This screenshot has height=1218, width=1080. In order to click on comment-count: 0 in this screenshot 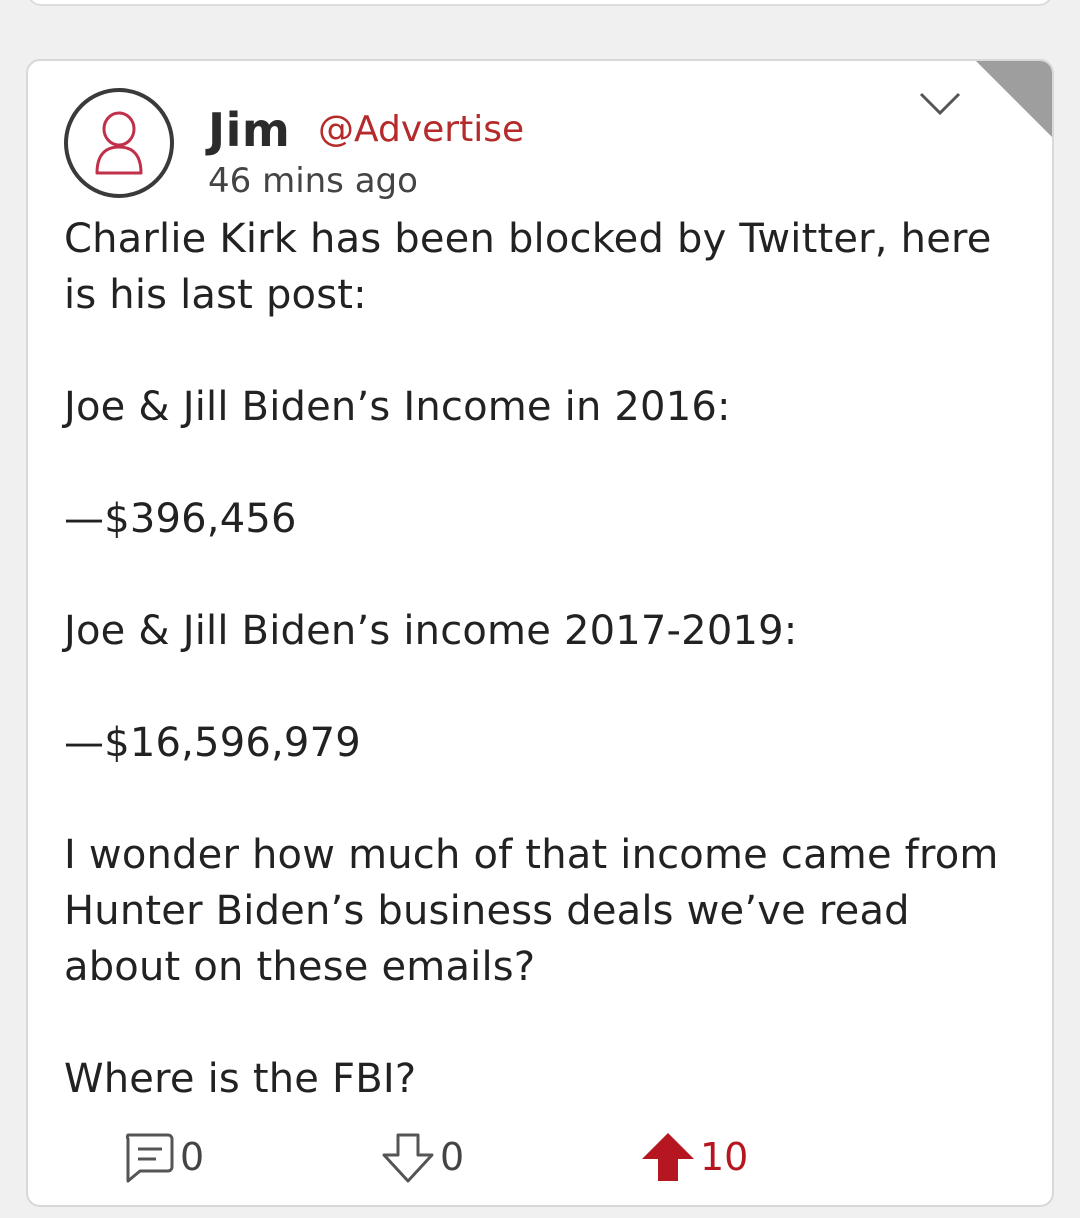, I will do `click(192, 1157)`.